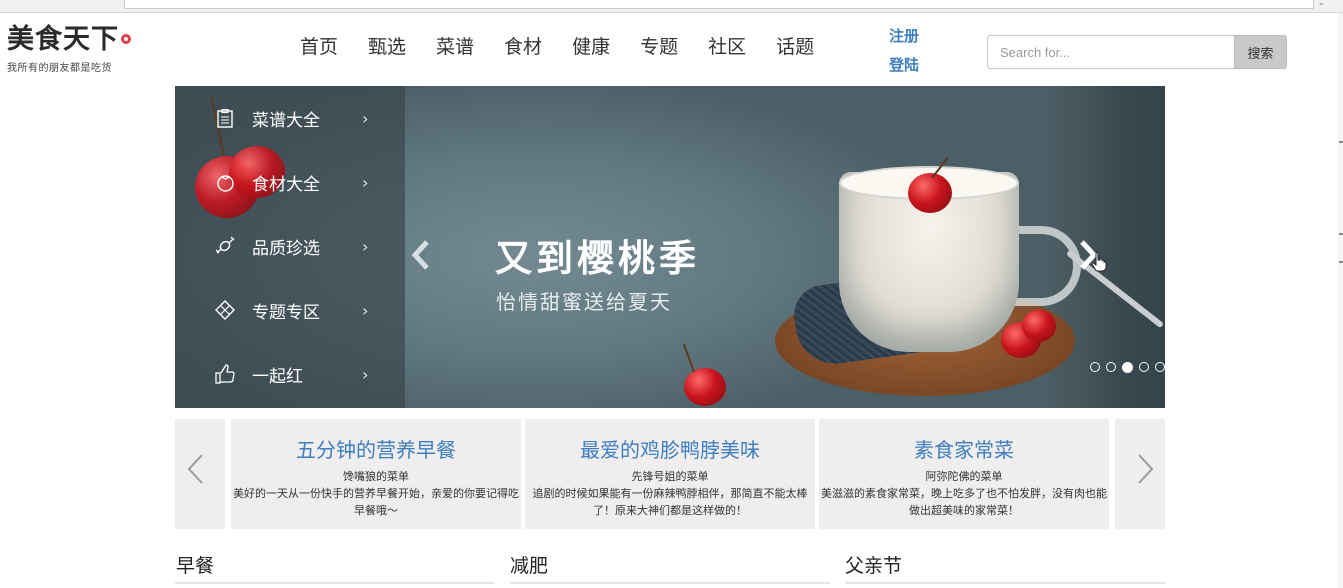 This screenshot has width=1343, height=588. I want to click on menu-item-popular: 一起红 ›, so click(290, 374).